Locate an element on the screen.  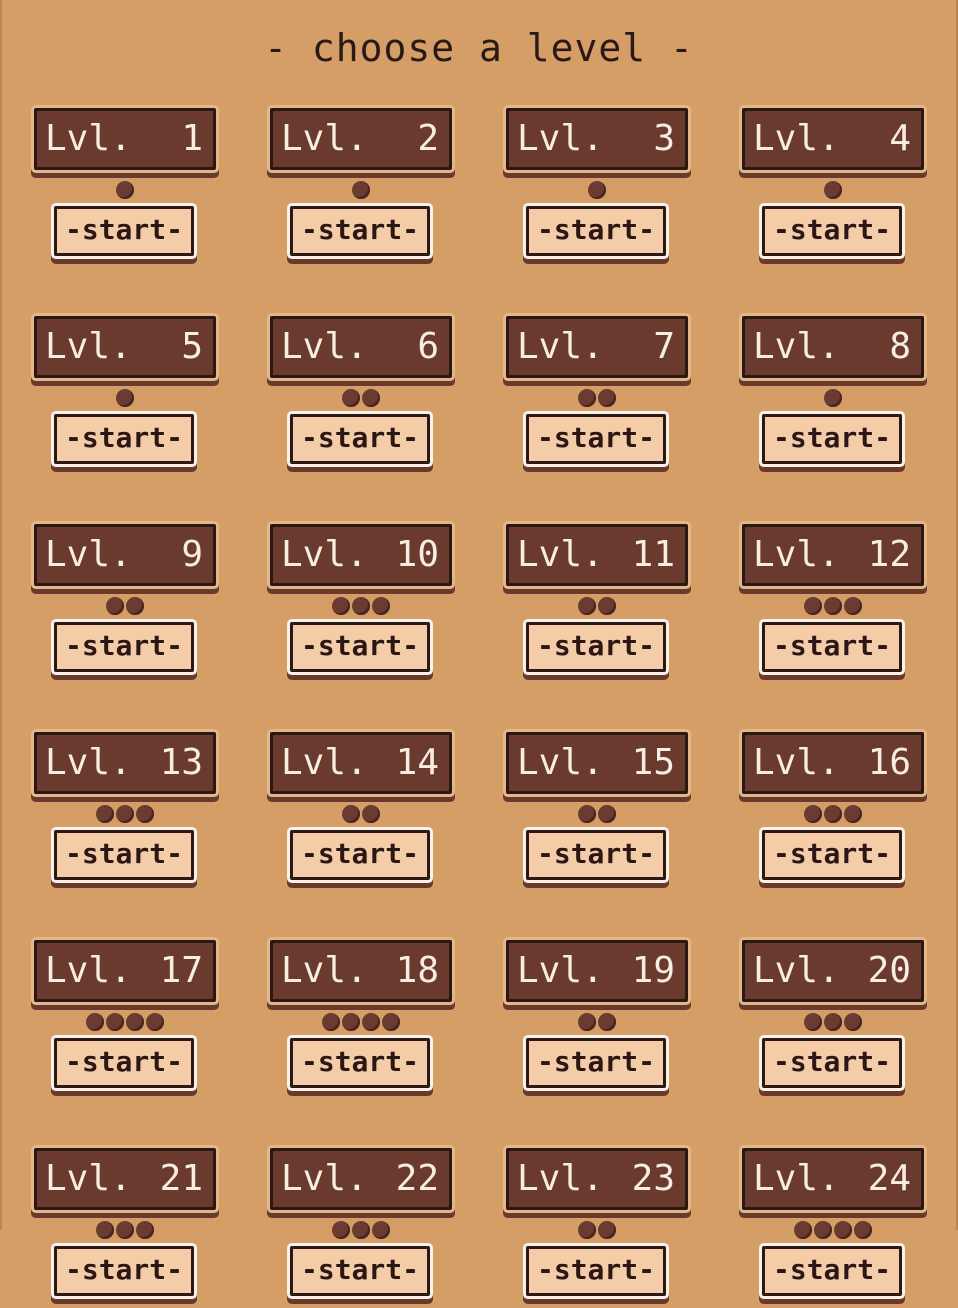
level-badge: Lvl. 5 is located at coordinates (125, 347).